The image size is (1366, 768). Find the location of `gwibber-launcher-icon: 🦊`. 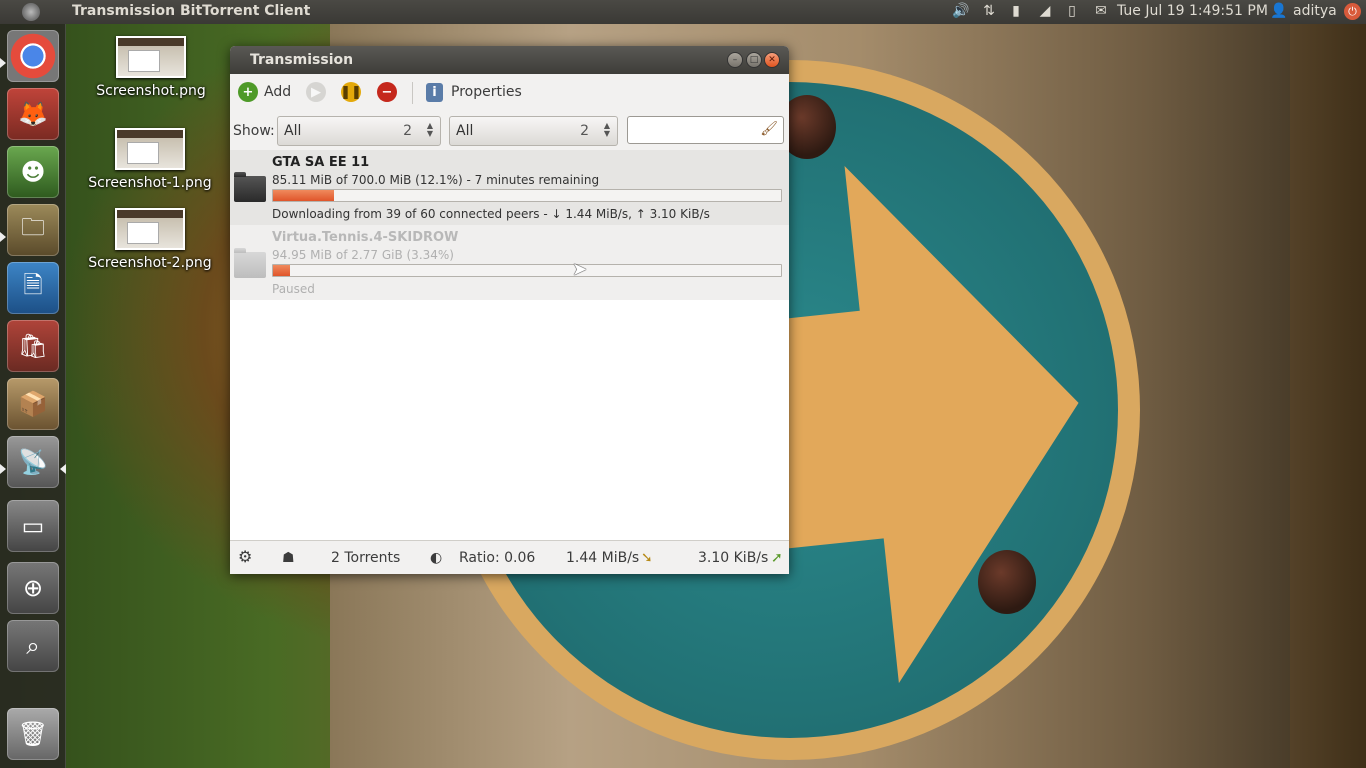

gwibber-launcher-icon: 🦊 is located at coordinates (33, 114).